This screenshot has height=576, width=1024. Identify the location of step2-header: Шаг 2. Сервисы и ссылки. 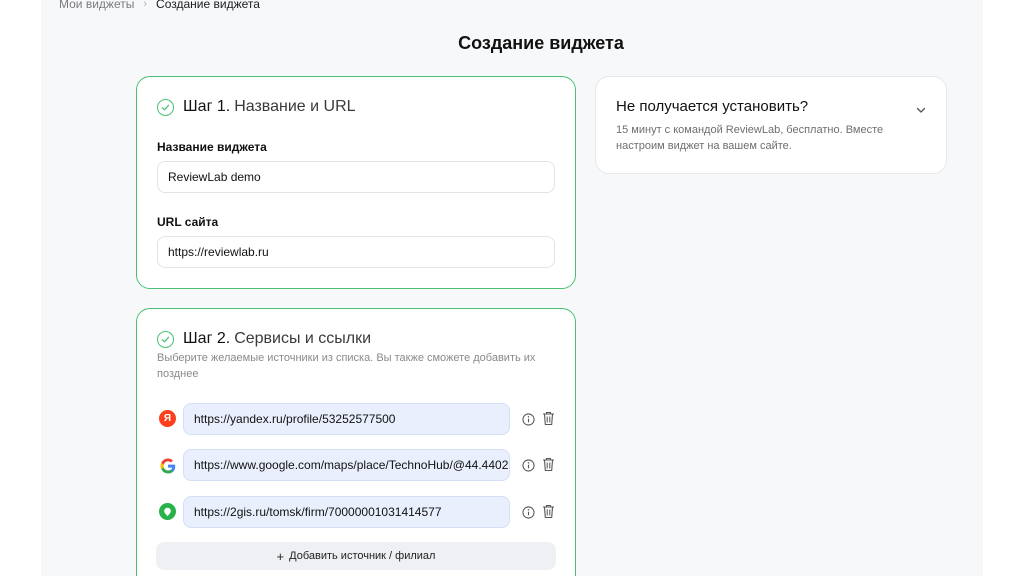
(264, 339).